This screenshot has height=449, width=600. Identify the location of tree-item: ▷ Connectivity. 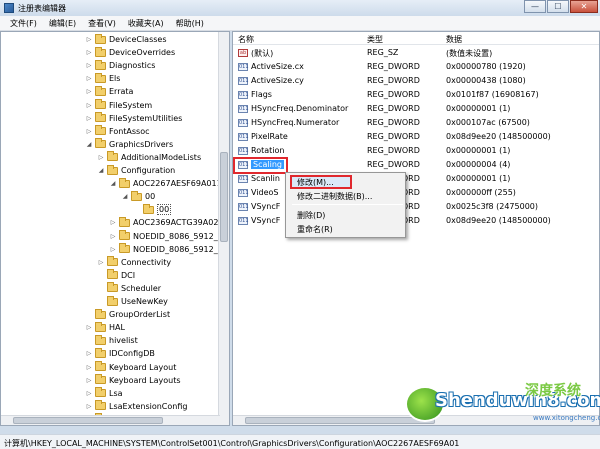
(134, 262).